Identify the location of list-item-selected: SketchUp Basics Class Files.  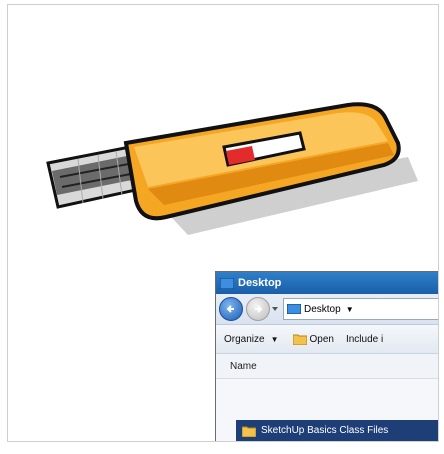
(337, 430).